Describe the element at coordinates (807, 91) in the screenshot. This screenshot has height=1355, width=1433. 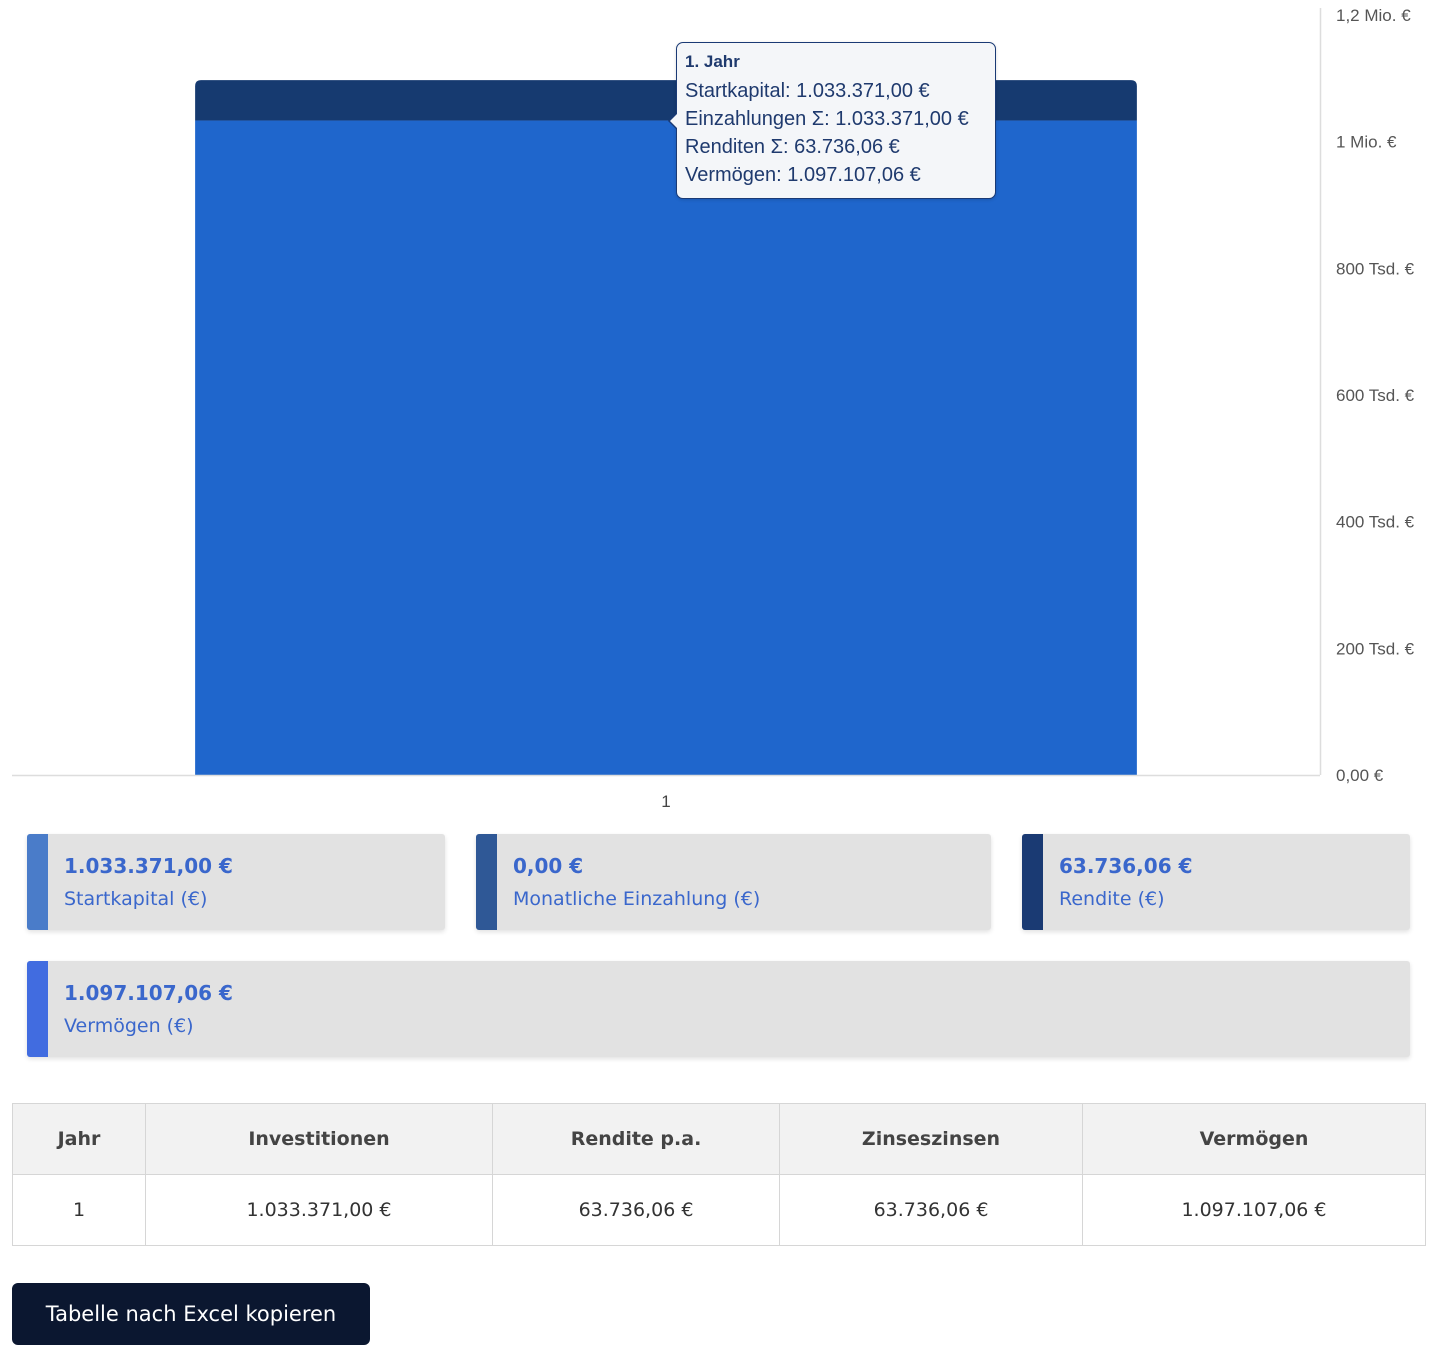
I see `tooltip-row-startkapital: Startkapital: 1.033.371,00 €` at that location.